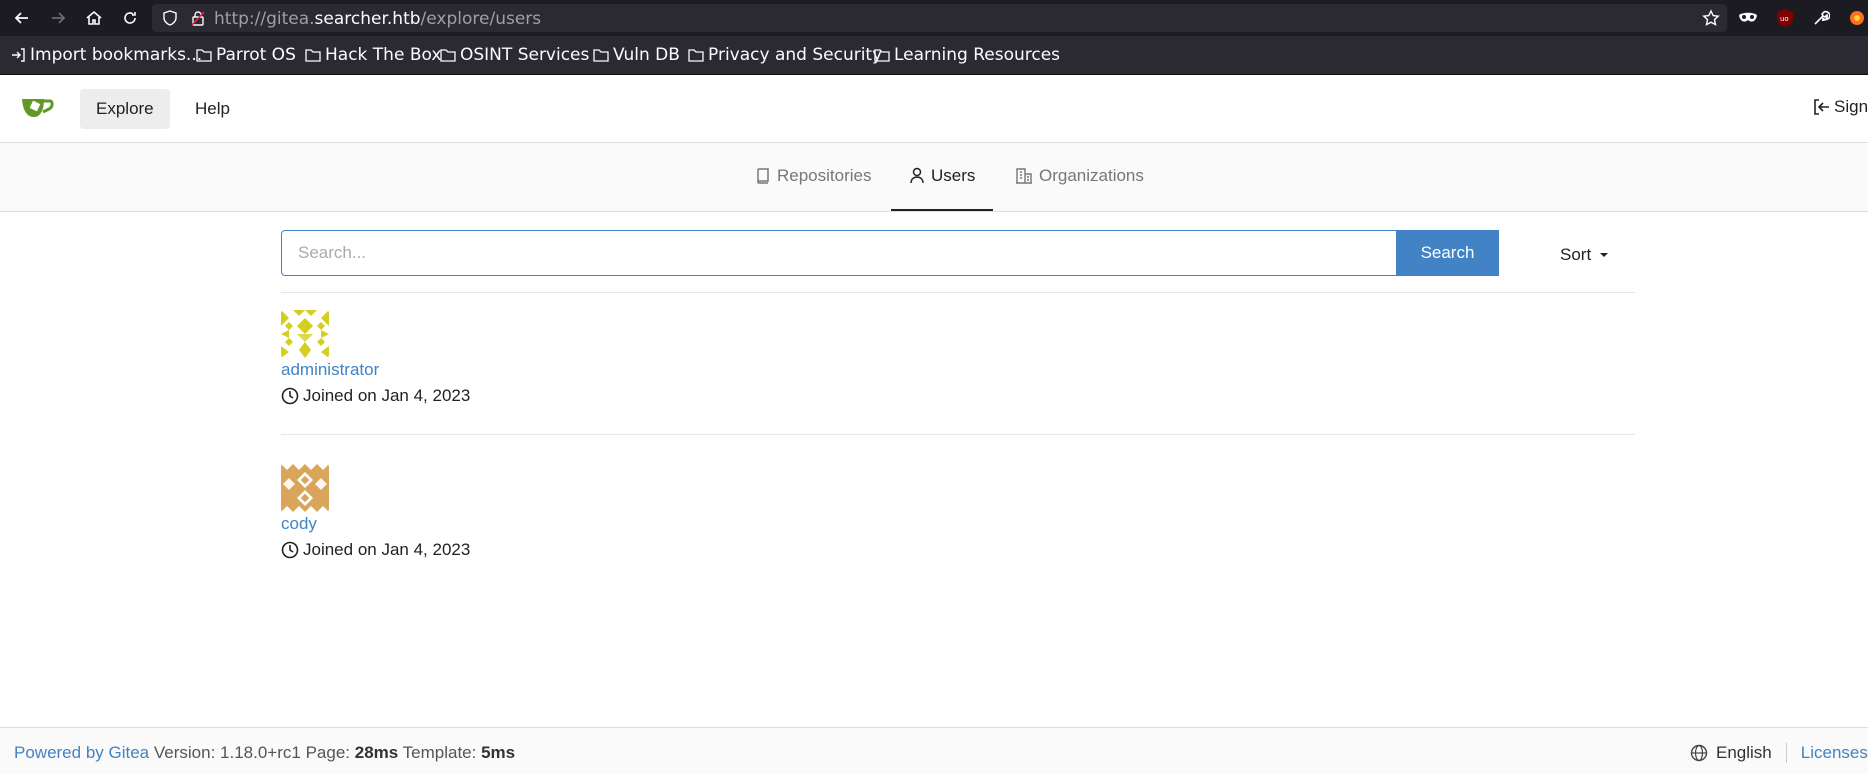  What do you see at coordinates (1821, 18) in the screenshot?
I see `wrench-icon` at bounding box center [1821, 18].